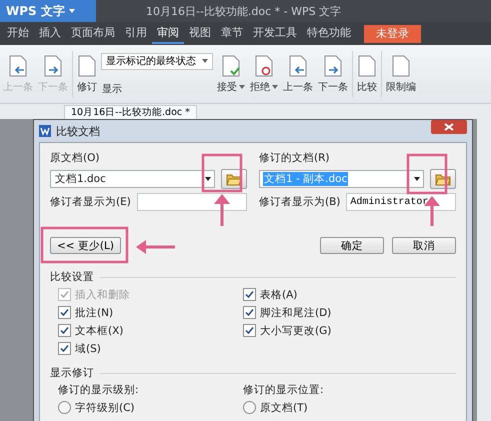  I want to click on app-menu-button: WPS 文字, so click(48, 11).